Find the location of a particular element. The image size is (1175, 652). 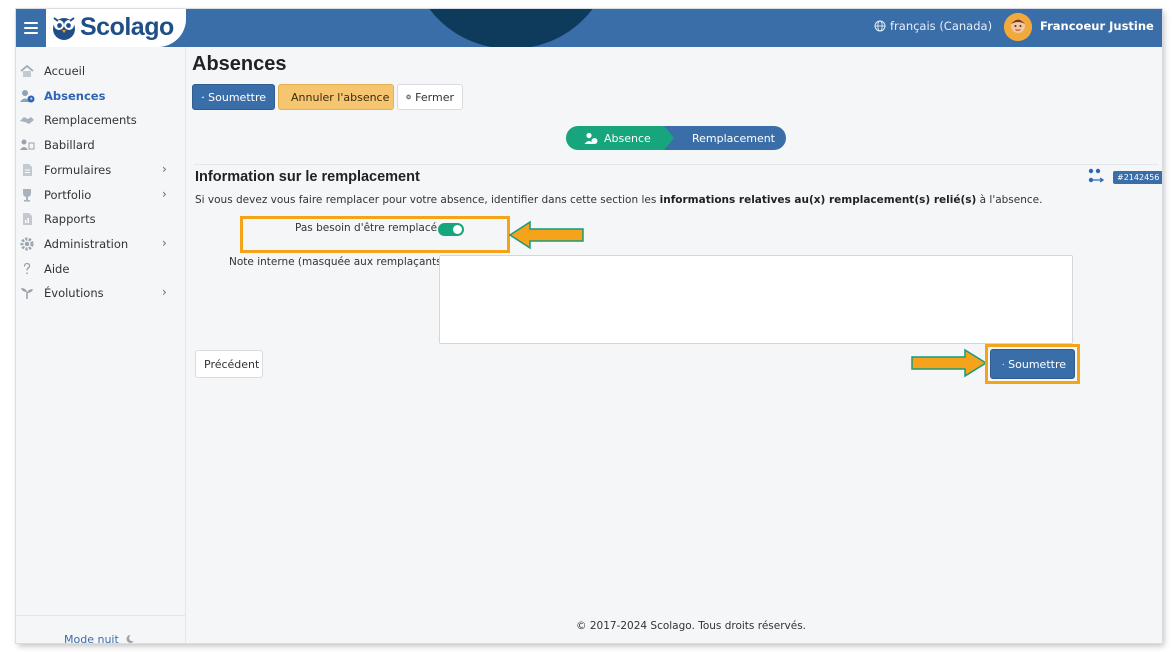

submit-button: Soumettre is located at coordinates (233, 97).